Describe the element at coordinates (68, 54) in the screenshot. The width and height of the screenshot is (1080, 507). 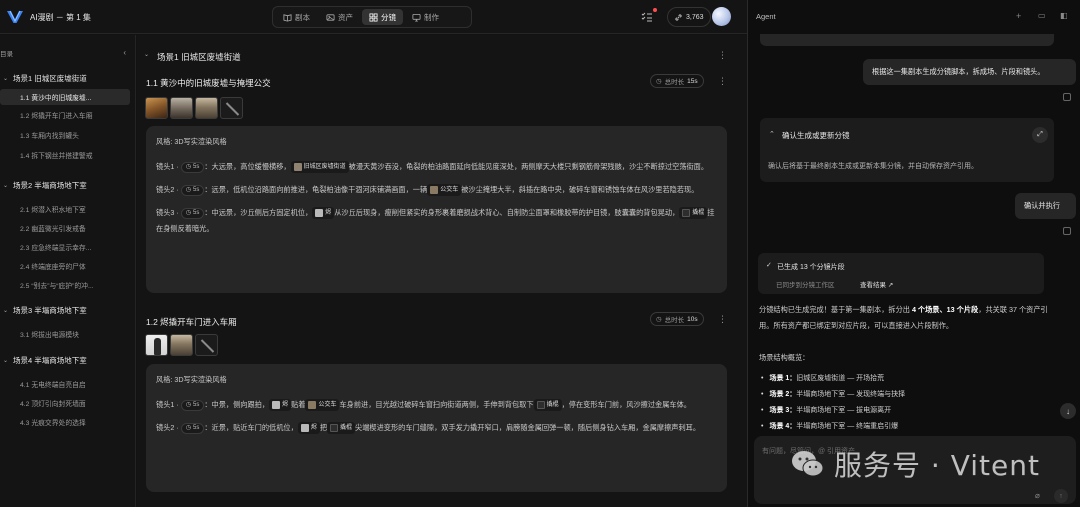
I see `sidebar-header: 目录 ‹` at that location.